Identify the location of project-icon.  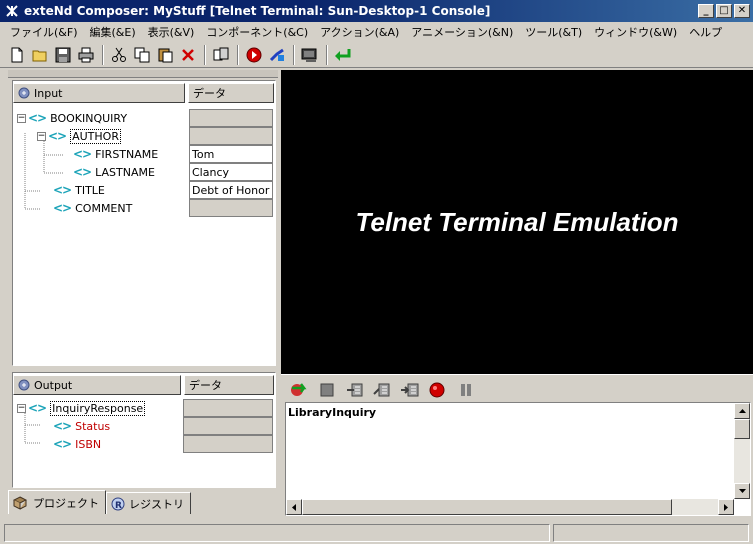
(20, 502).